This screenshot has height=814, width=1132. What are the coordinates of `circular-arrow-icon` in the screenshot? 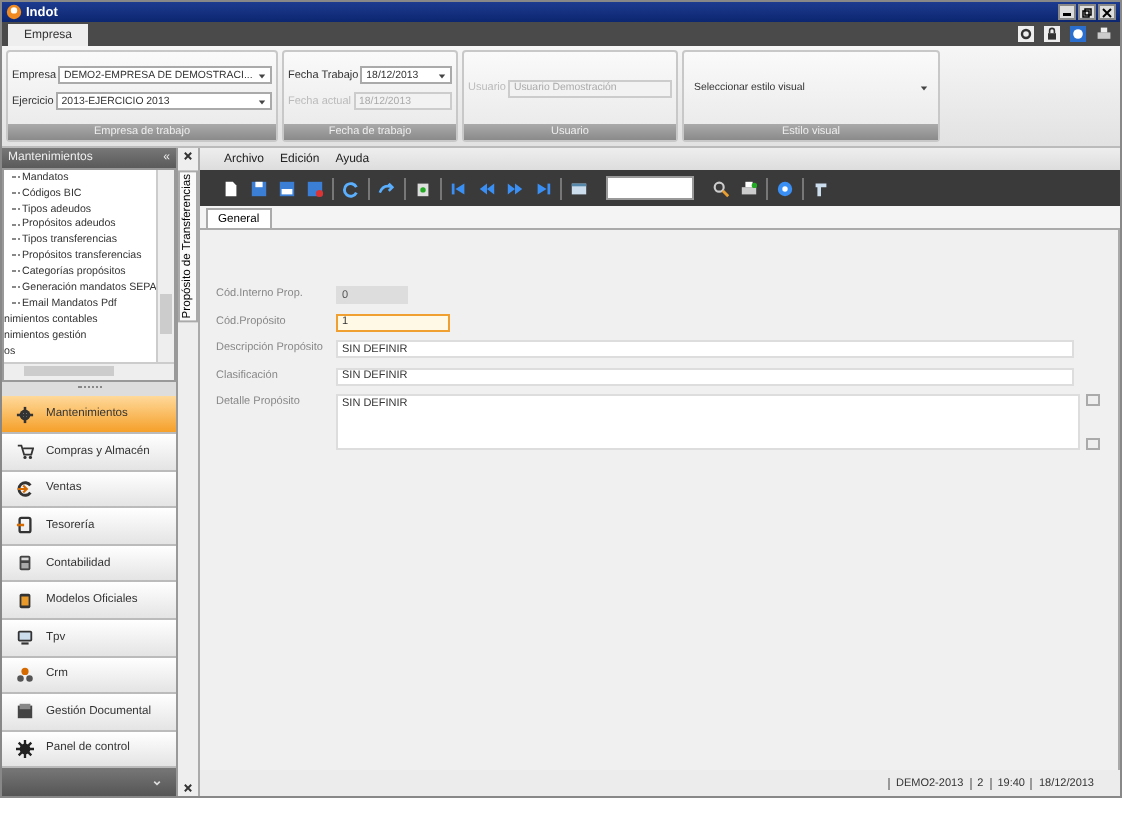 It's located at (25, 488).